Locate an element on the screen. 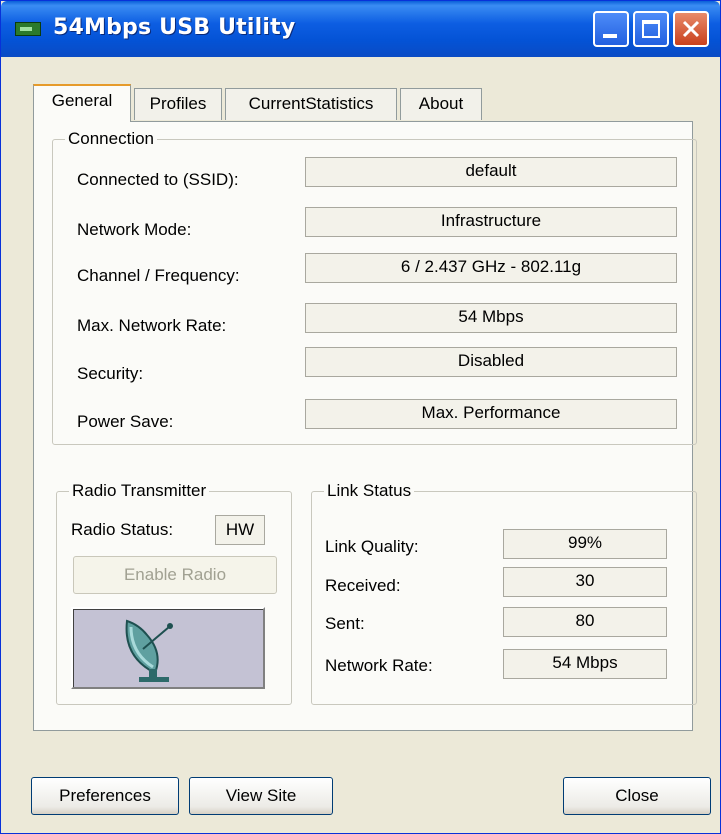 The width and height of the screenshot is (721, 834). network-mode-value: Infrastructure is located at coordinates (491, 222).